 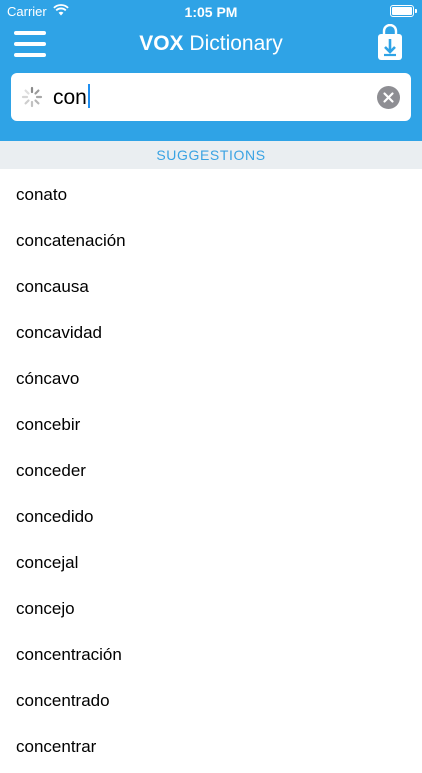 I want to click on download-bag-icon, so click(x=390, y=44).